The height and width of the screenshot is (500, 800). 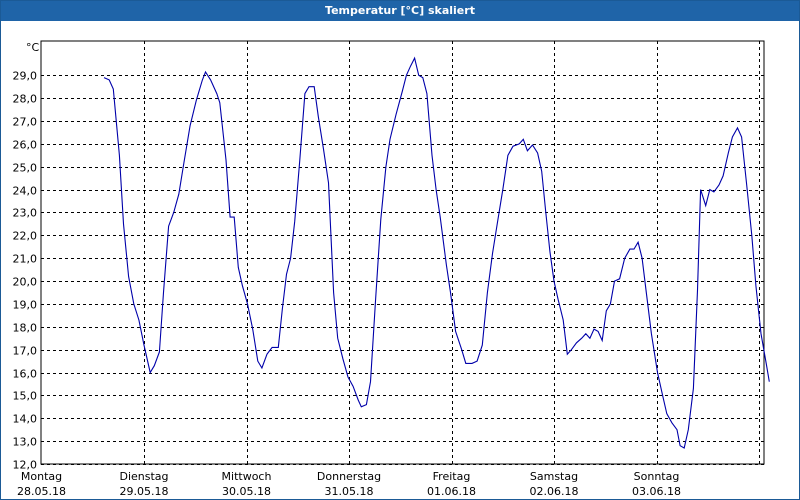 What do you see at coordinates (25, 76) in the screenshot?
I see `y-tick-label: 29,0` at bounding box center [25, 76].